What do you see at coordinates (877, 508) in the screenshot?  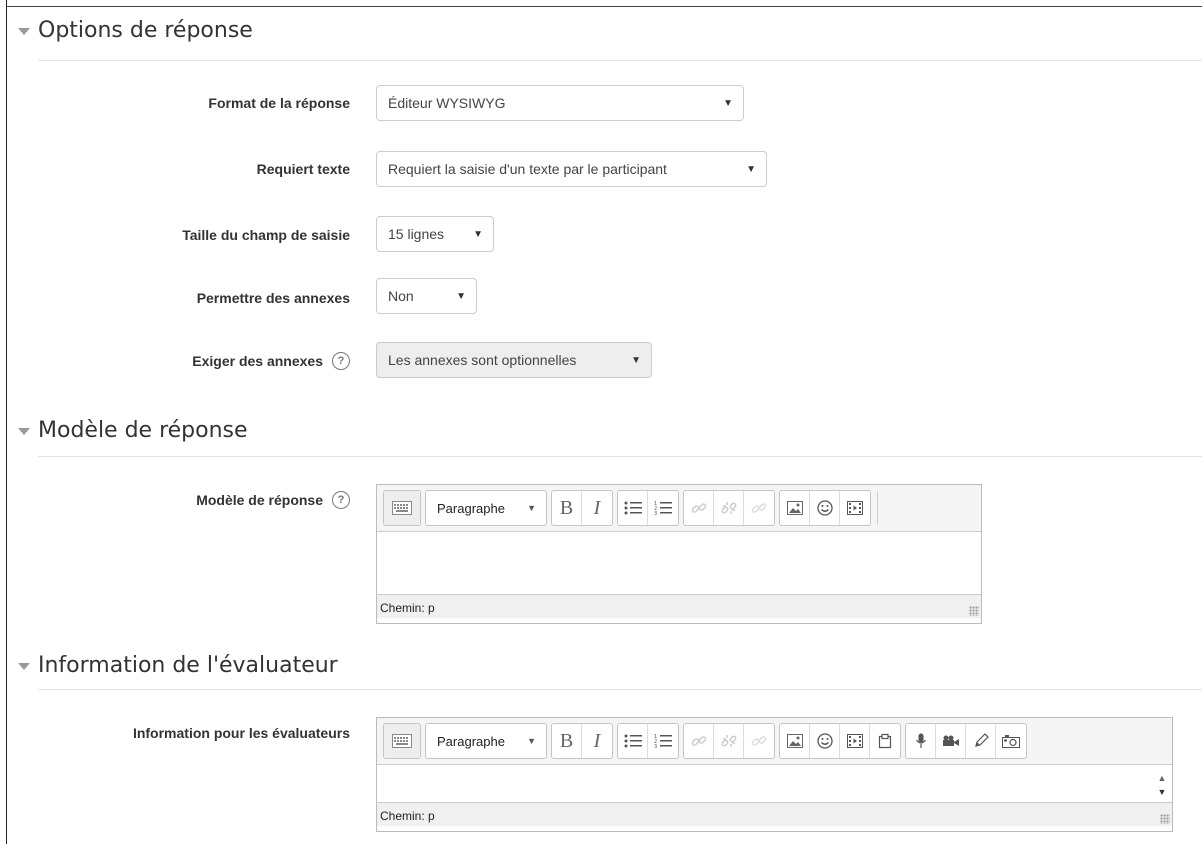 I see `toolbar-end` at bounding box center [877, 508].